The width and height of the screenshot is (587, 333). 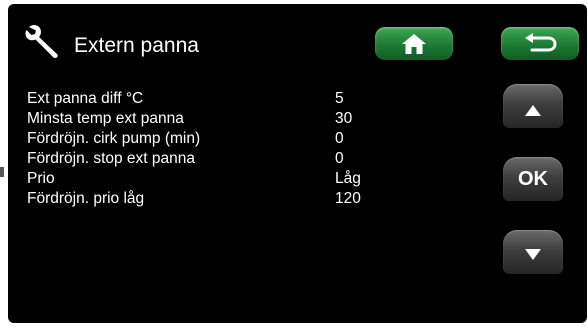 What do you see at coordinates (348, 198) in the screenshot?
I see `setting-value: 120` at bounding box center [348, 198].